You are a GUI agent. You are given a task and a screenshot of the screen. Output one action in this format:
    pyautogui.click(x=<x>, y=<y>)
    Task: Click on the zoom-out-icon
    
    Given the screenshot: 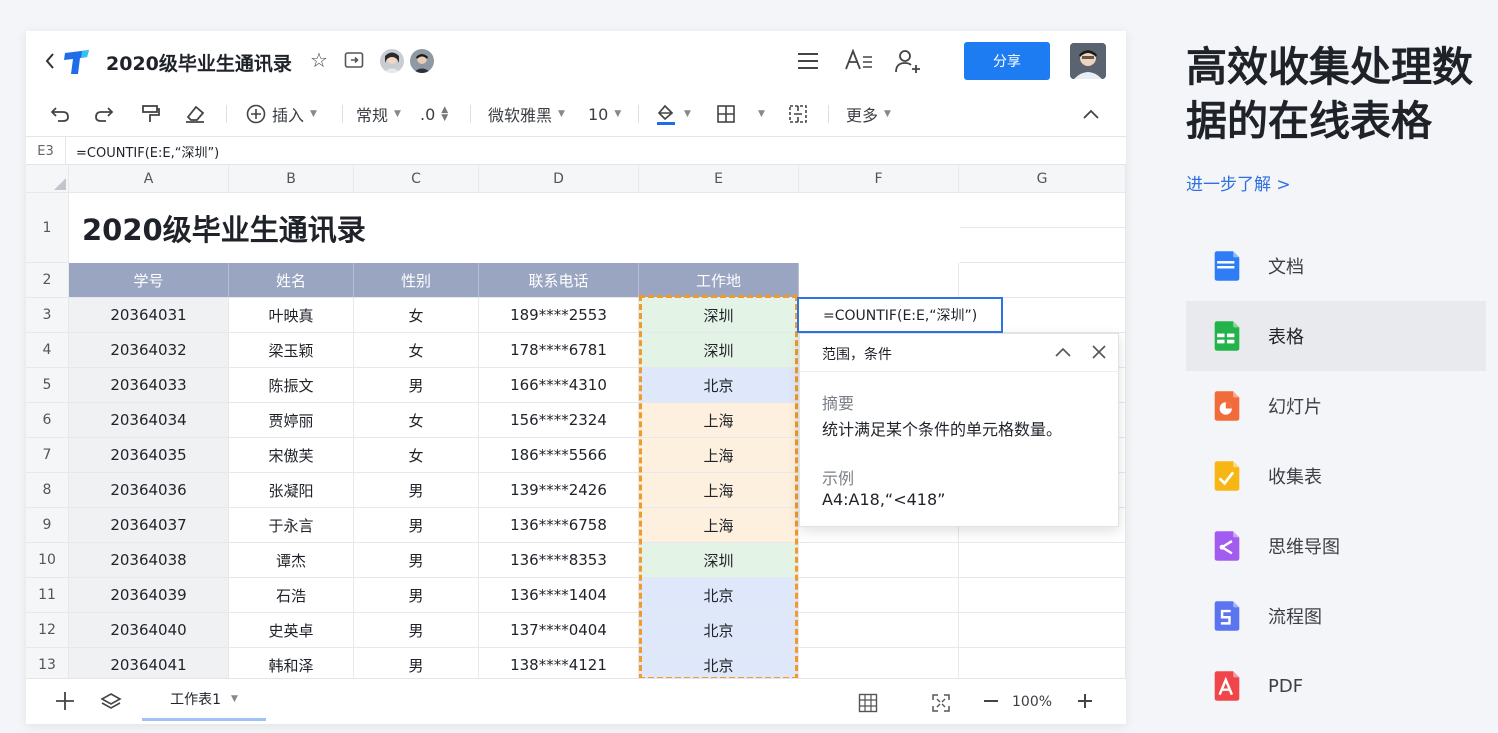 What is the action you would take?
    pyautogui.click(x=991, y=701)
    